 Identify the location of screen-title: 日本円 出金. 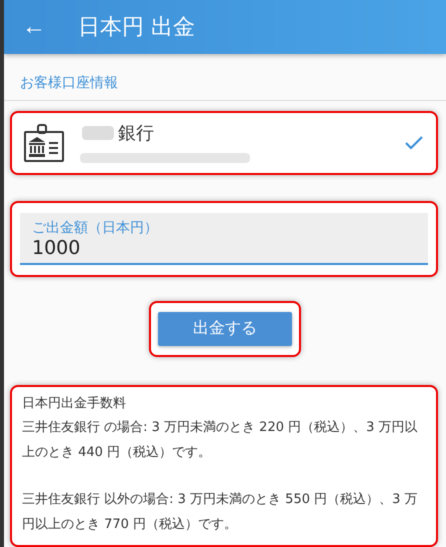
(136, 28).